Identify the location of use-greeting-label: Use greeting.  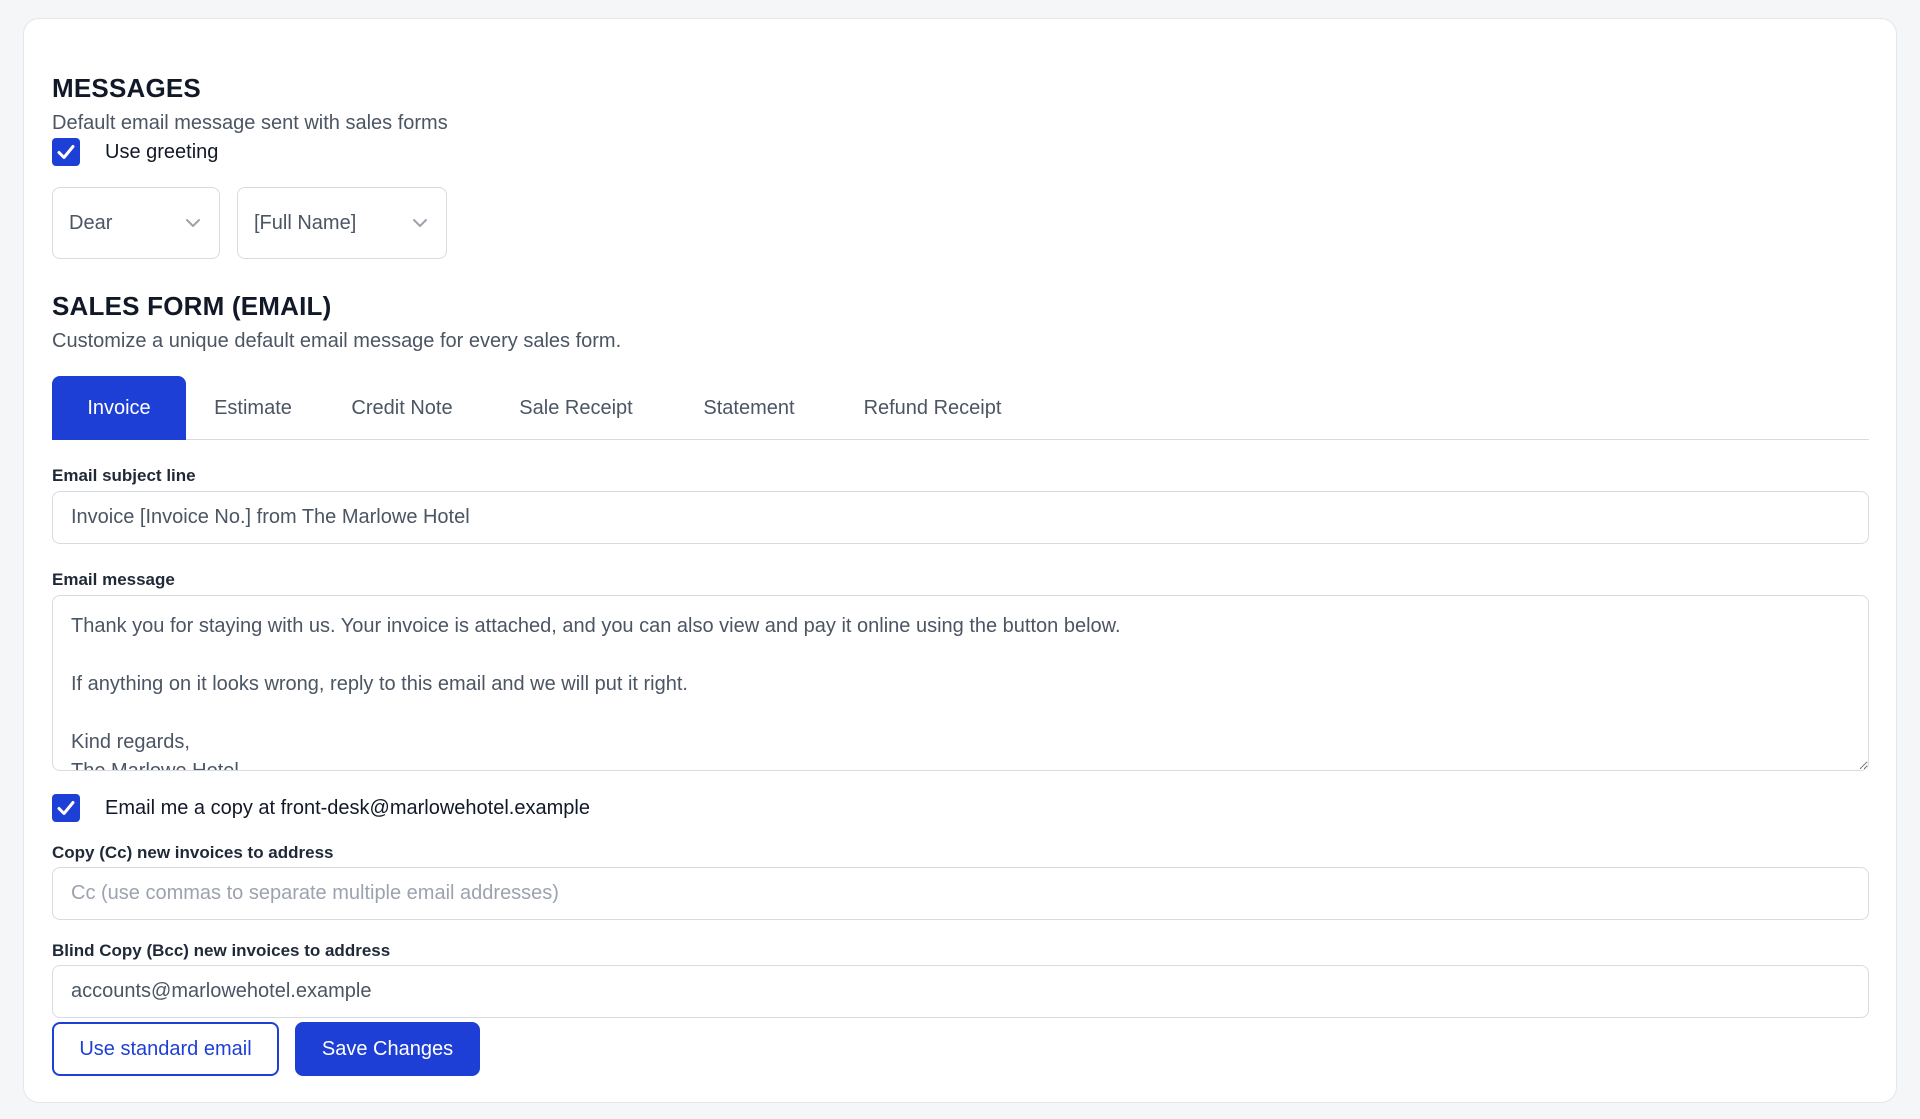
(162, 151).